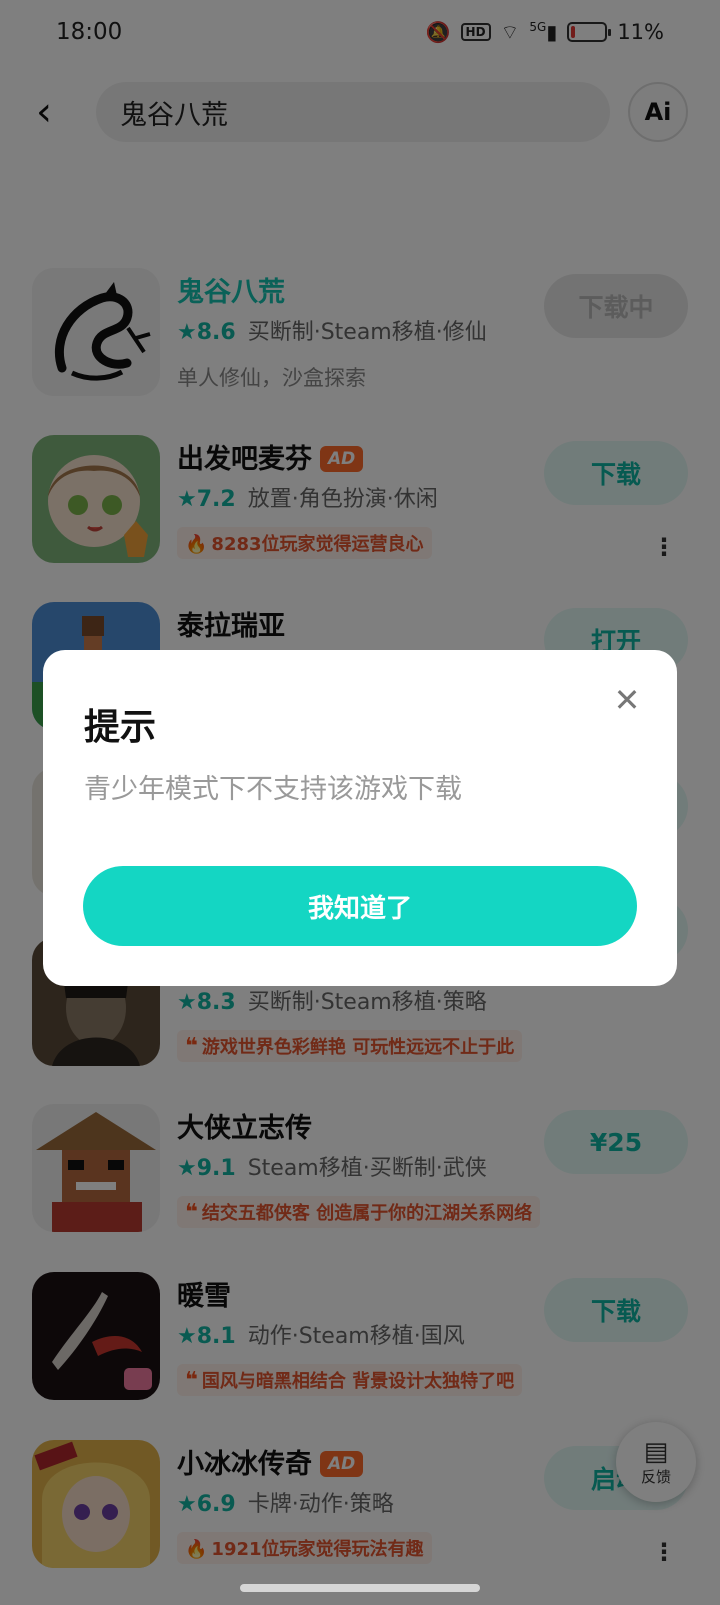 The width and height of the screenshot is (720, 1605). I want to click on dialog-message: 青少年模式下不支持该游戏下载, so click(273, 789).